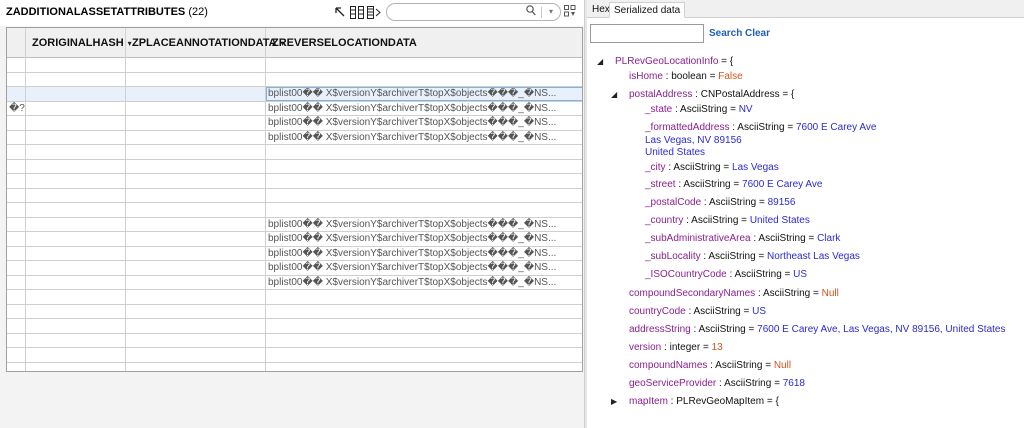 The width and height of the screenshot is (1024, 428). I want to click on column-header-zreverselocationdata: ZREVERSELOCATIONDATA, so click(424, 43).